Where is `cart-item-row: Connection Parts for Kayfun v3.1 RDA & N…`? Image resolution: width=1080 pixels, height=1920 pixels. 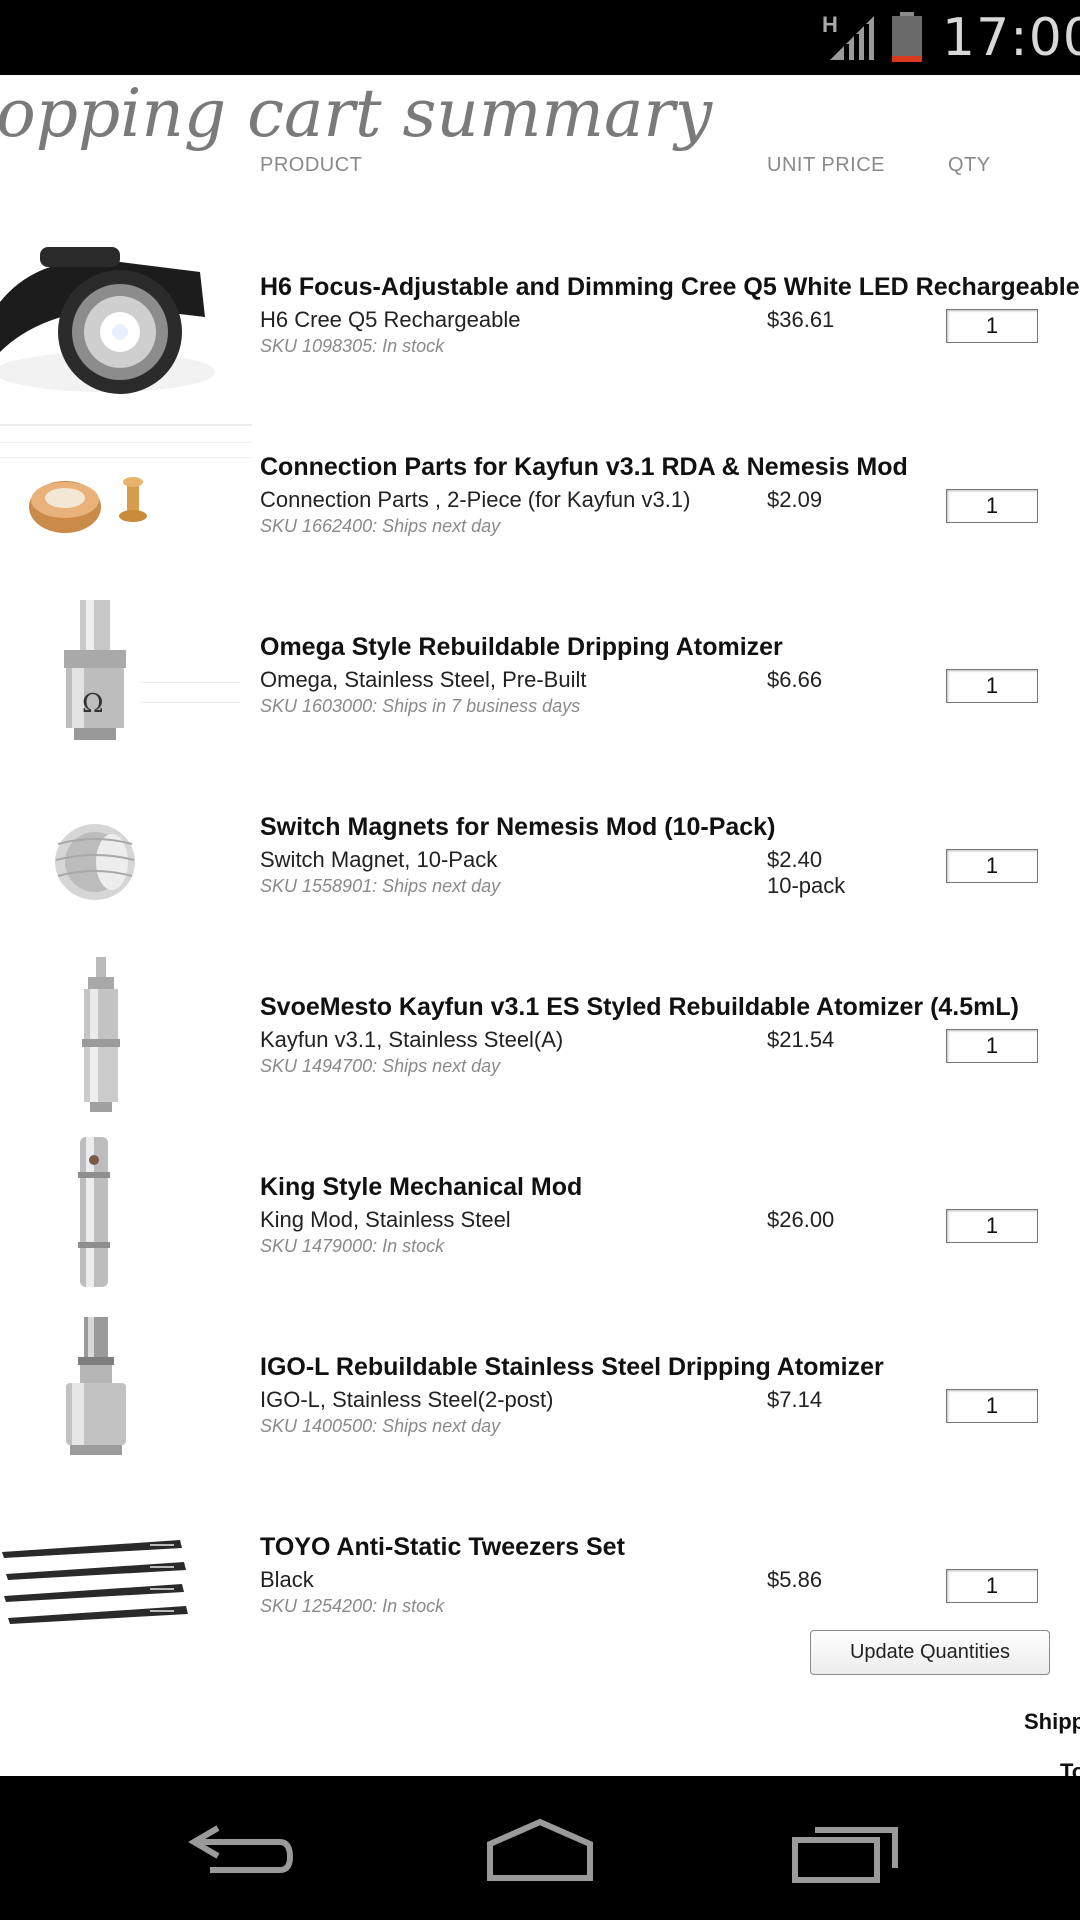 cart-item-row: Connection Parts for Kayfun v3.1 RDA & N… is located at coordinates (540, 502).